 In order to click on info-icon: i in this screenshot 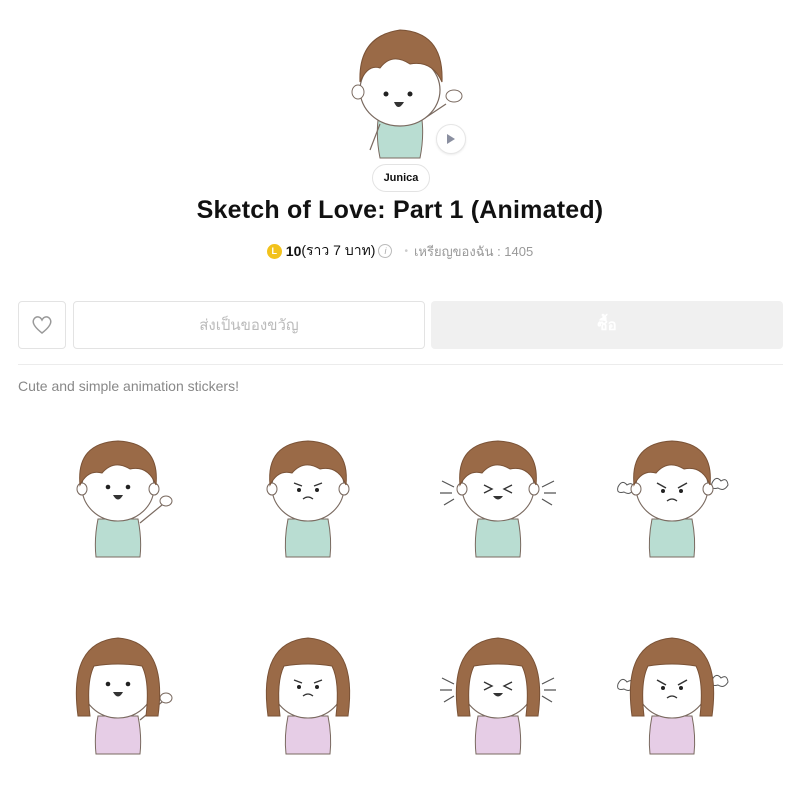, I will do `click(385, 251)`.